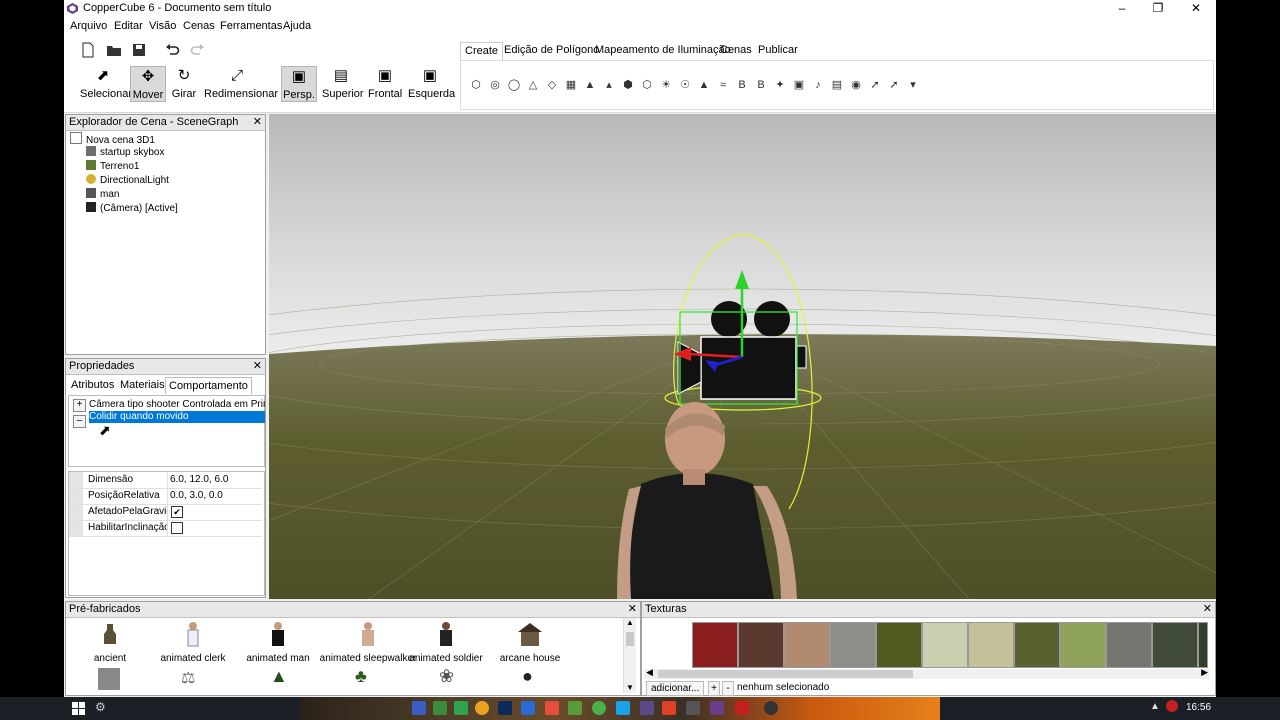  What do you see at coordinates (142, 385) in the screenshot?
I see `tab-materiais: Materiais` at bounding box center [142, 385].